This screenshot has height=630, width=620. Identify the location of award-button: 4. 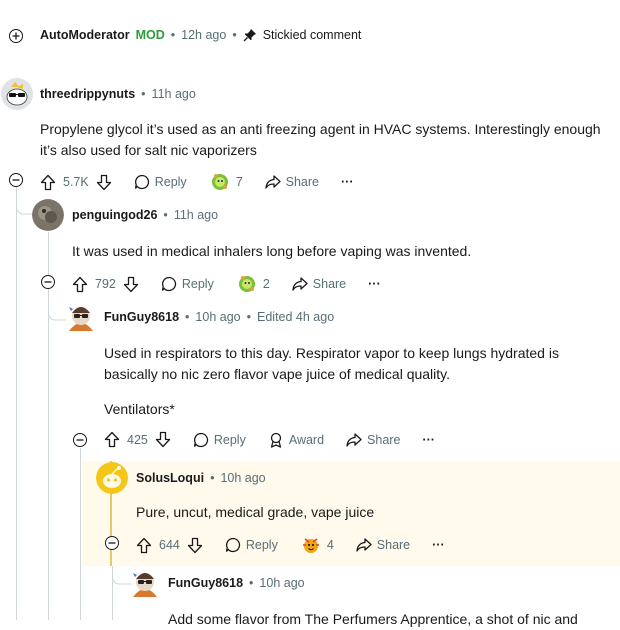
(317, 545).